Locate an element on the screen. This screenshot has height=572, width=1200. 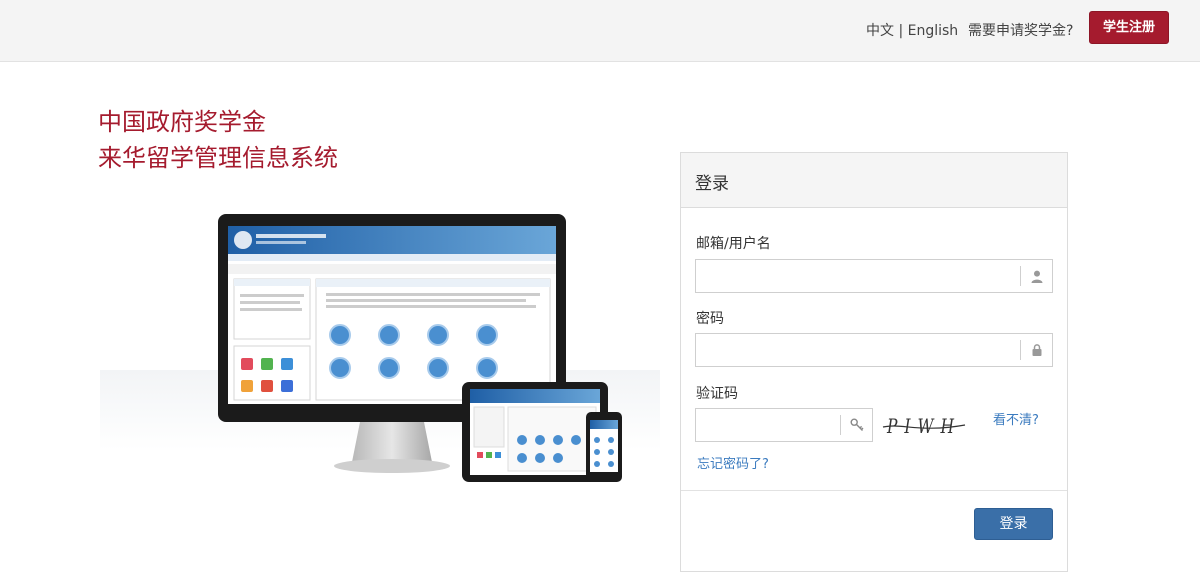
password-input is located at coordinates (858, 350).